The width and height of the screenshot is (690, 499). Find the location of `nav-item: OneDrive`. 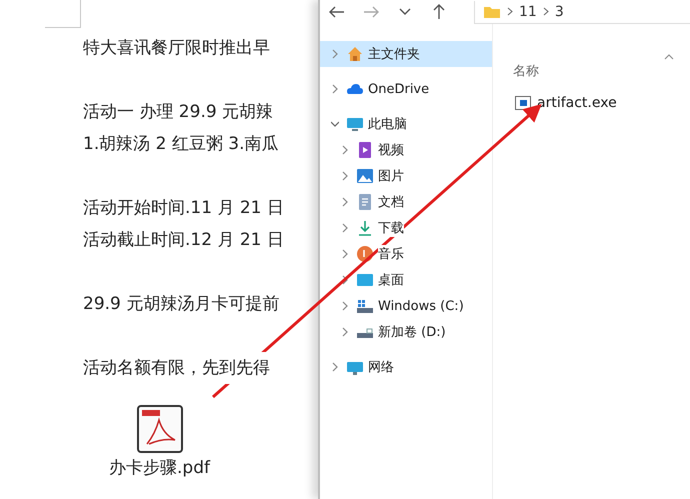

nav-item: OneDrive is located at coordinates (406, 89).